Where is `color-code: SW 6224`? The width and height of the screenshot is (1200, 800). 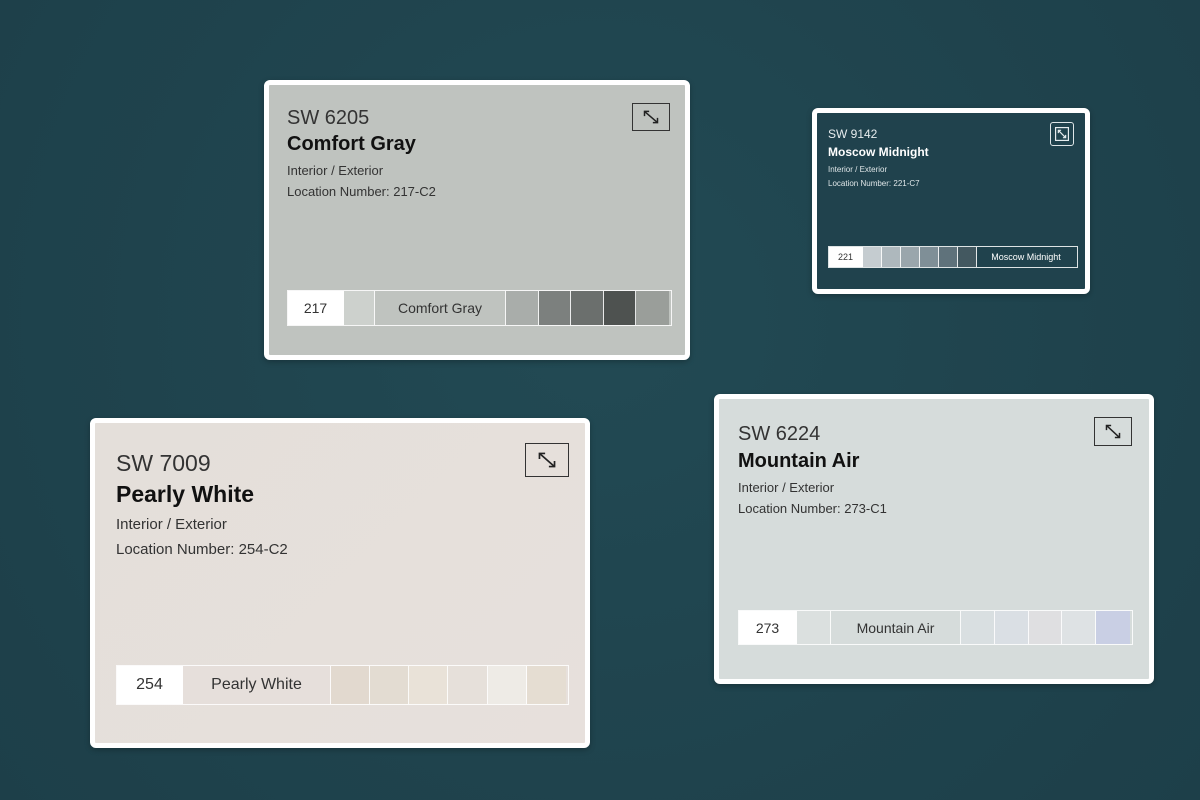
color-code: SW 6224 is located at coordinates (779, 434).